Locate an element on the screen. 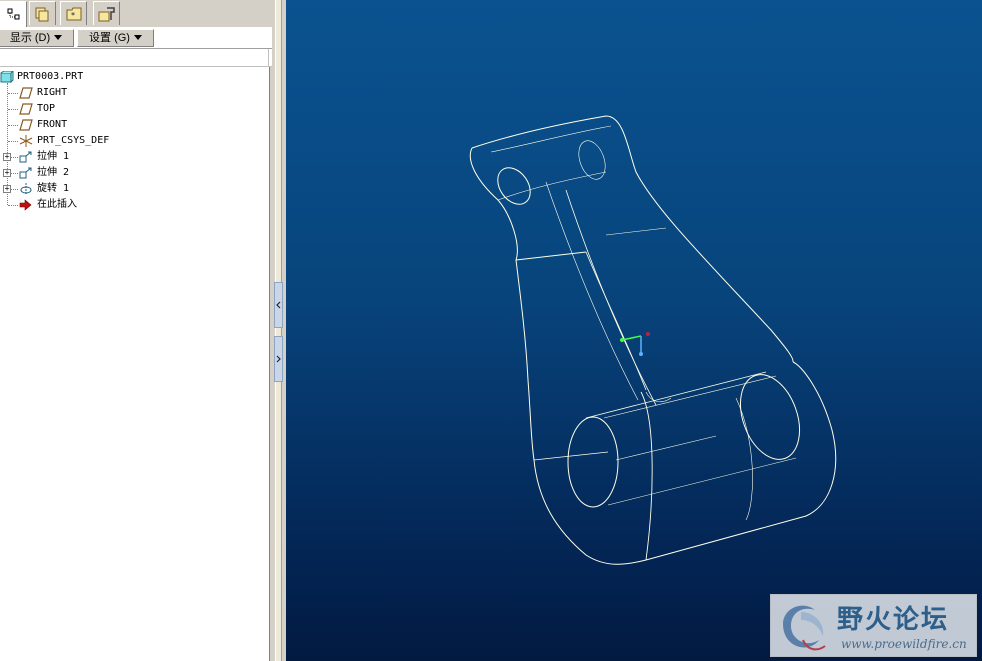 Image resolution: width=982 pixels, height=661 pixels. folder-browser-icon is located at coordinates (41, 14).